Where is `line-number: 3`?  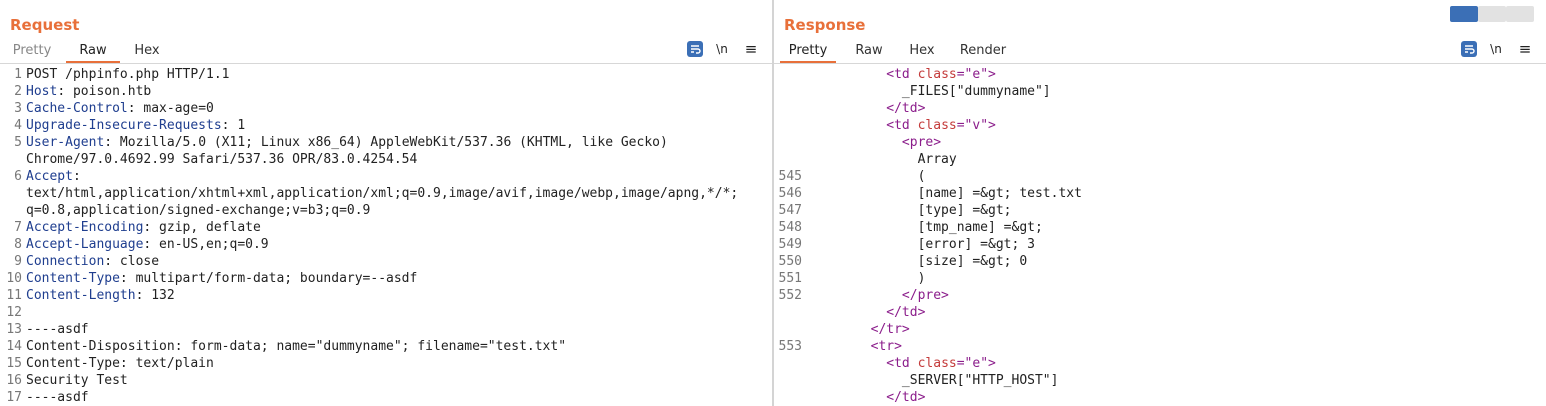 line-number: 3 is located at coordinates (18, 108).